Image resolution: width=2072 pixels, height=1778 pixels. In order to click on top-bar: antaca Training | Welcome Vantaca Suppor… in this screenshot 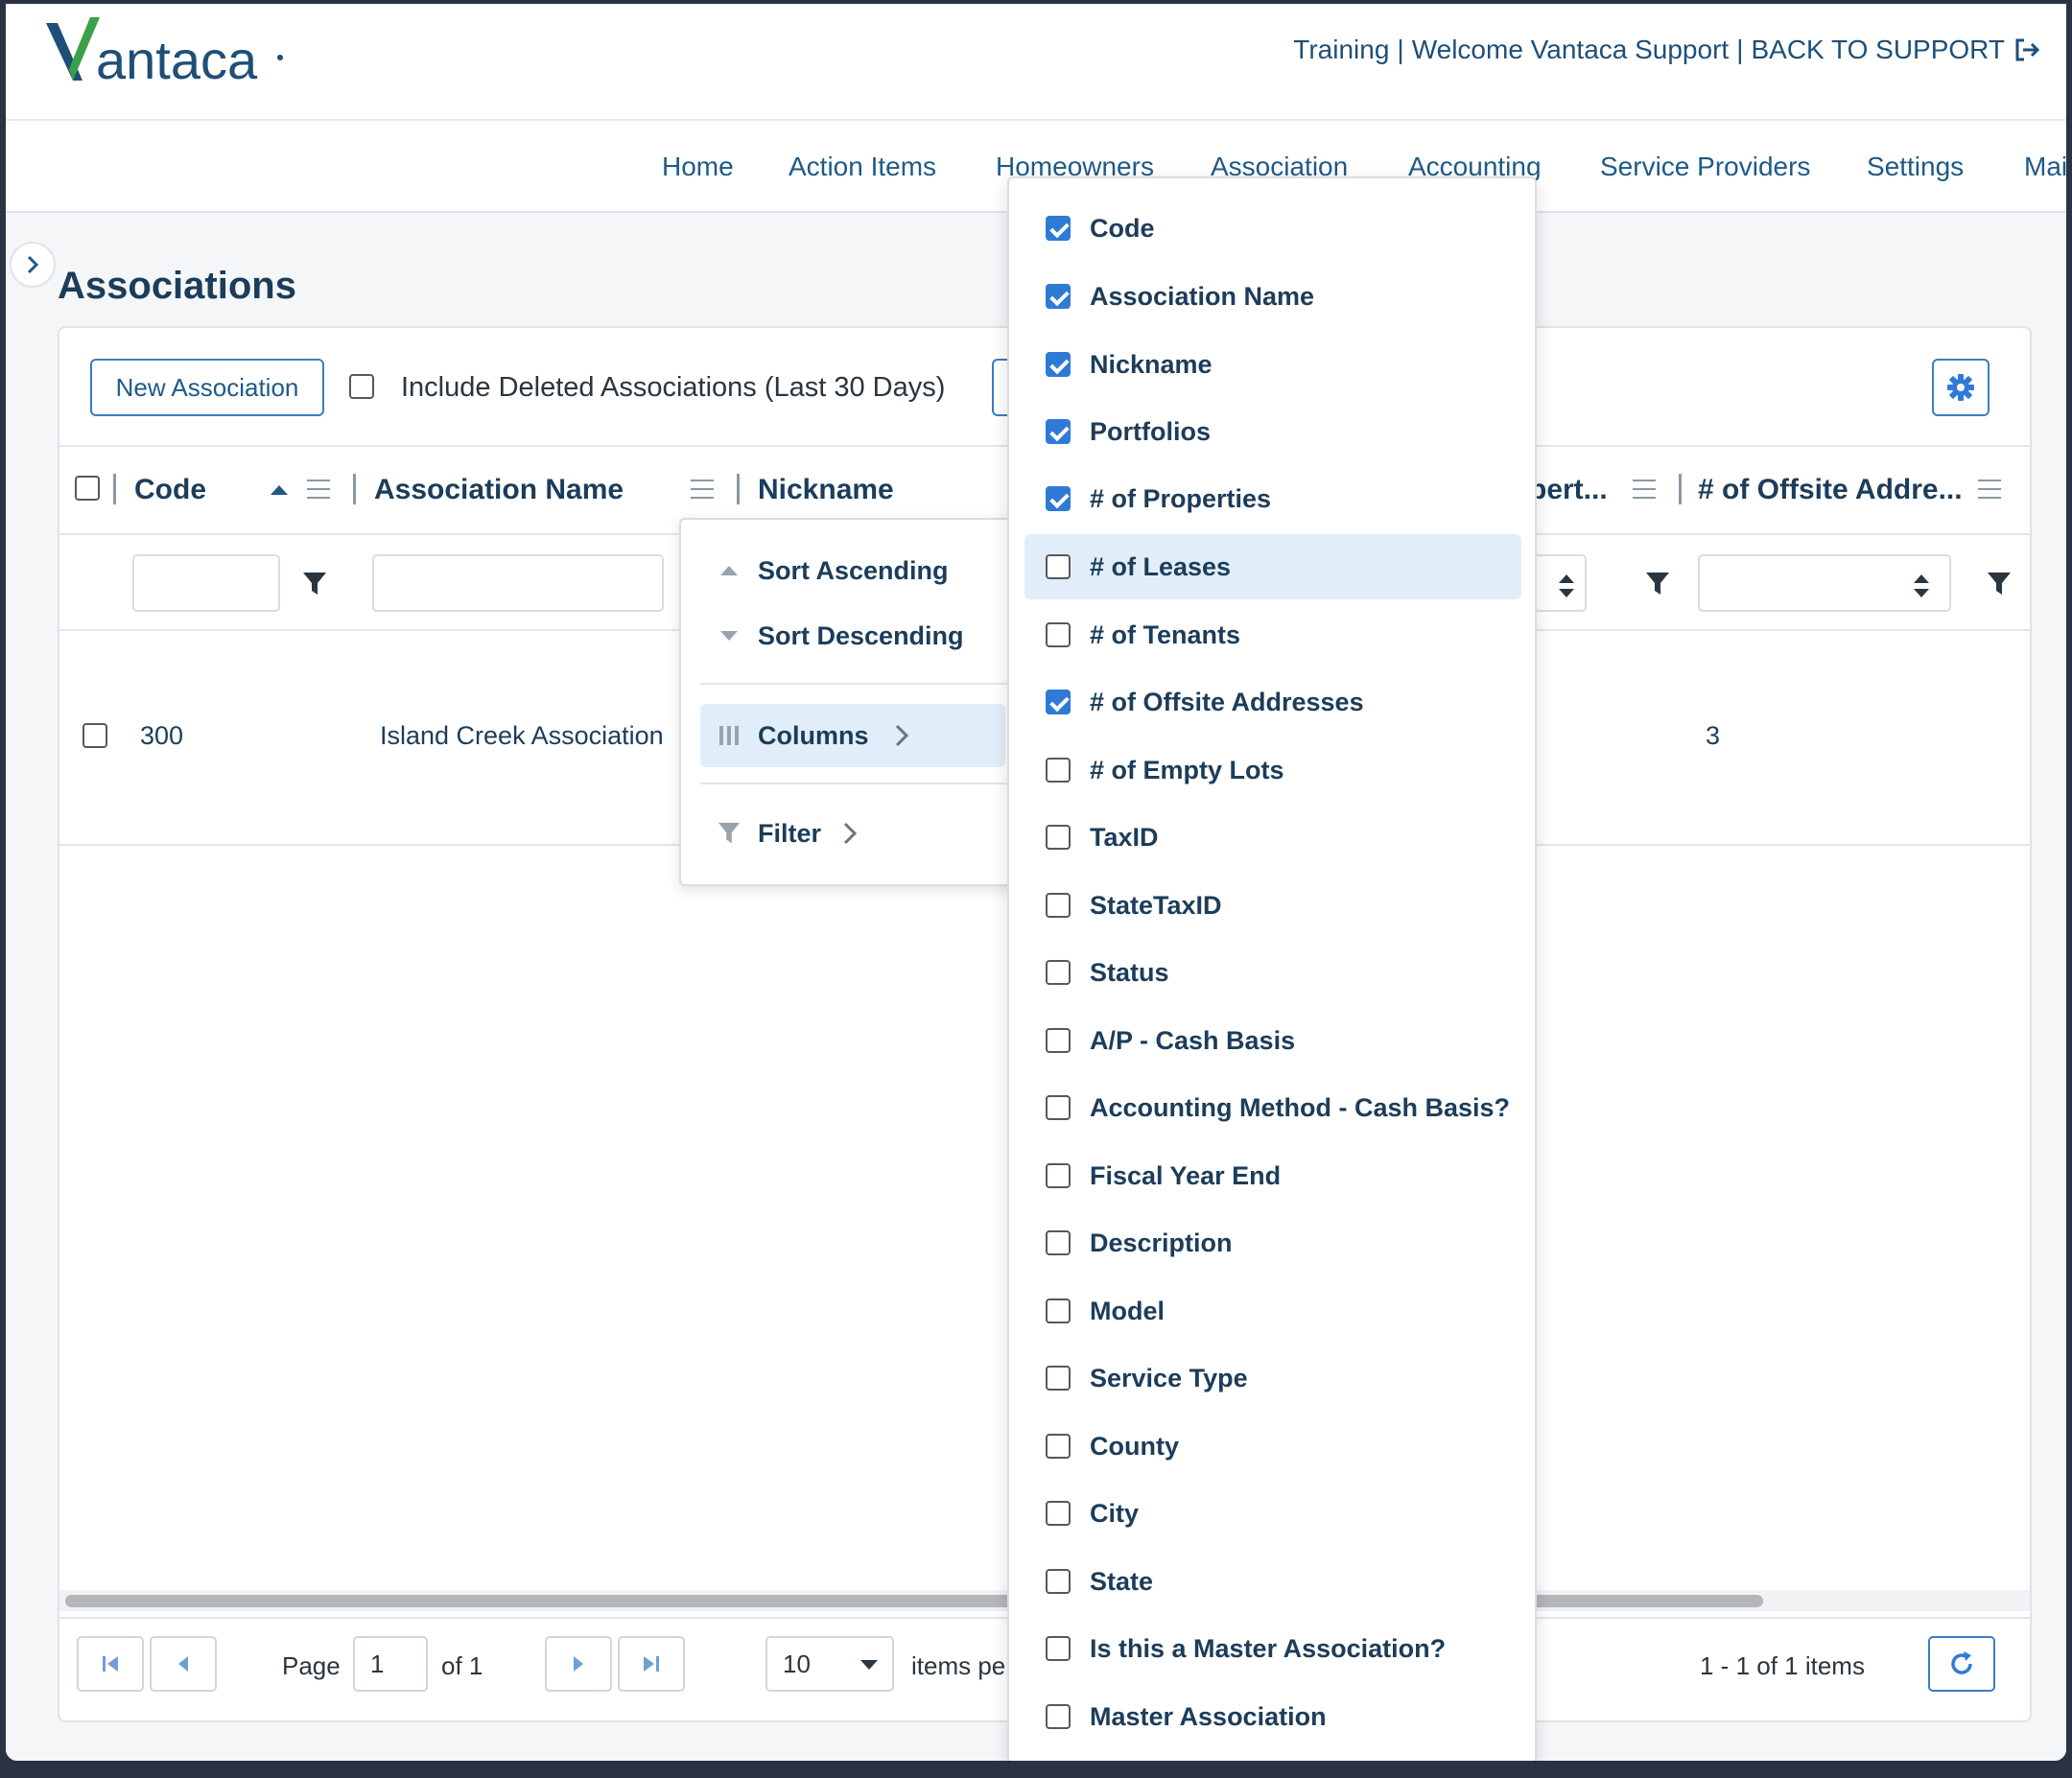, I will do `click(1036, 62)`.